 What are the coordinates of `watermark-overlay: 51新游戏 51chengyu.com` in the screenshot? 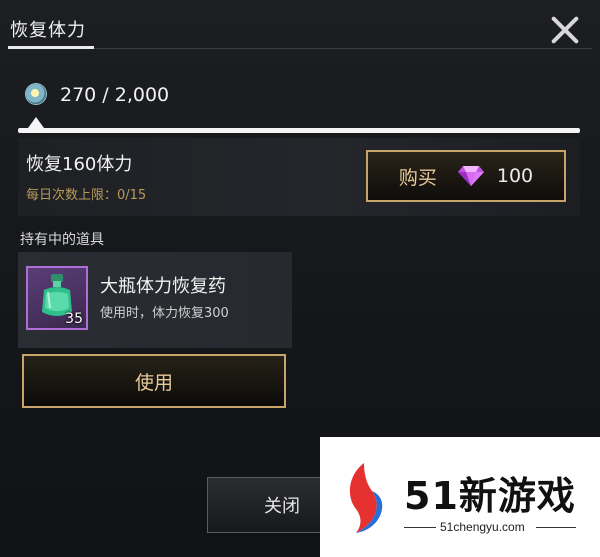 It's located at (460, 497).